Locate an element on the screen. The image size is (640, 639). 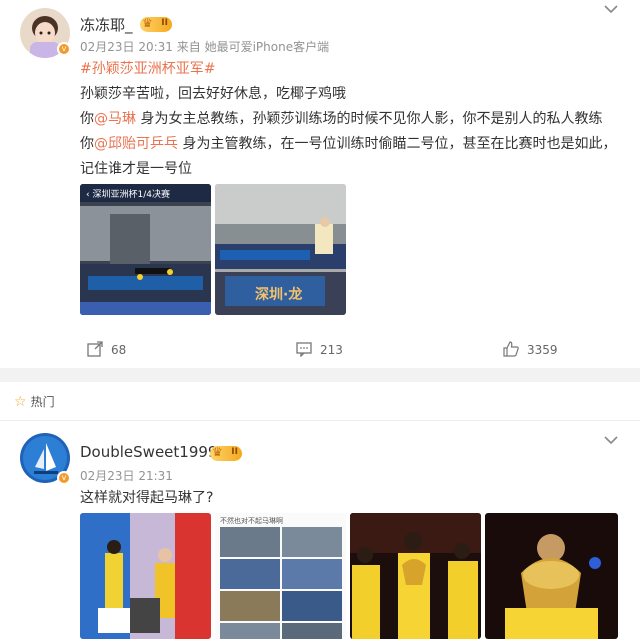
share-icon is located at coordinates (95, 350).